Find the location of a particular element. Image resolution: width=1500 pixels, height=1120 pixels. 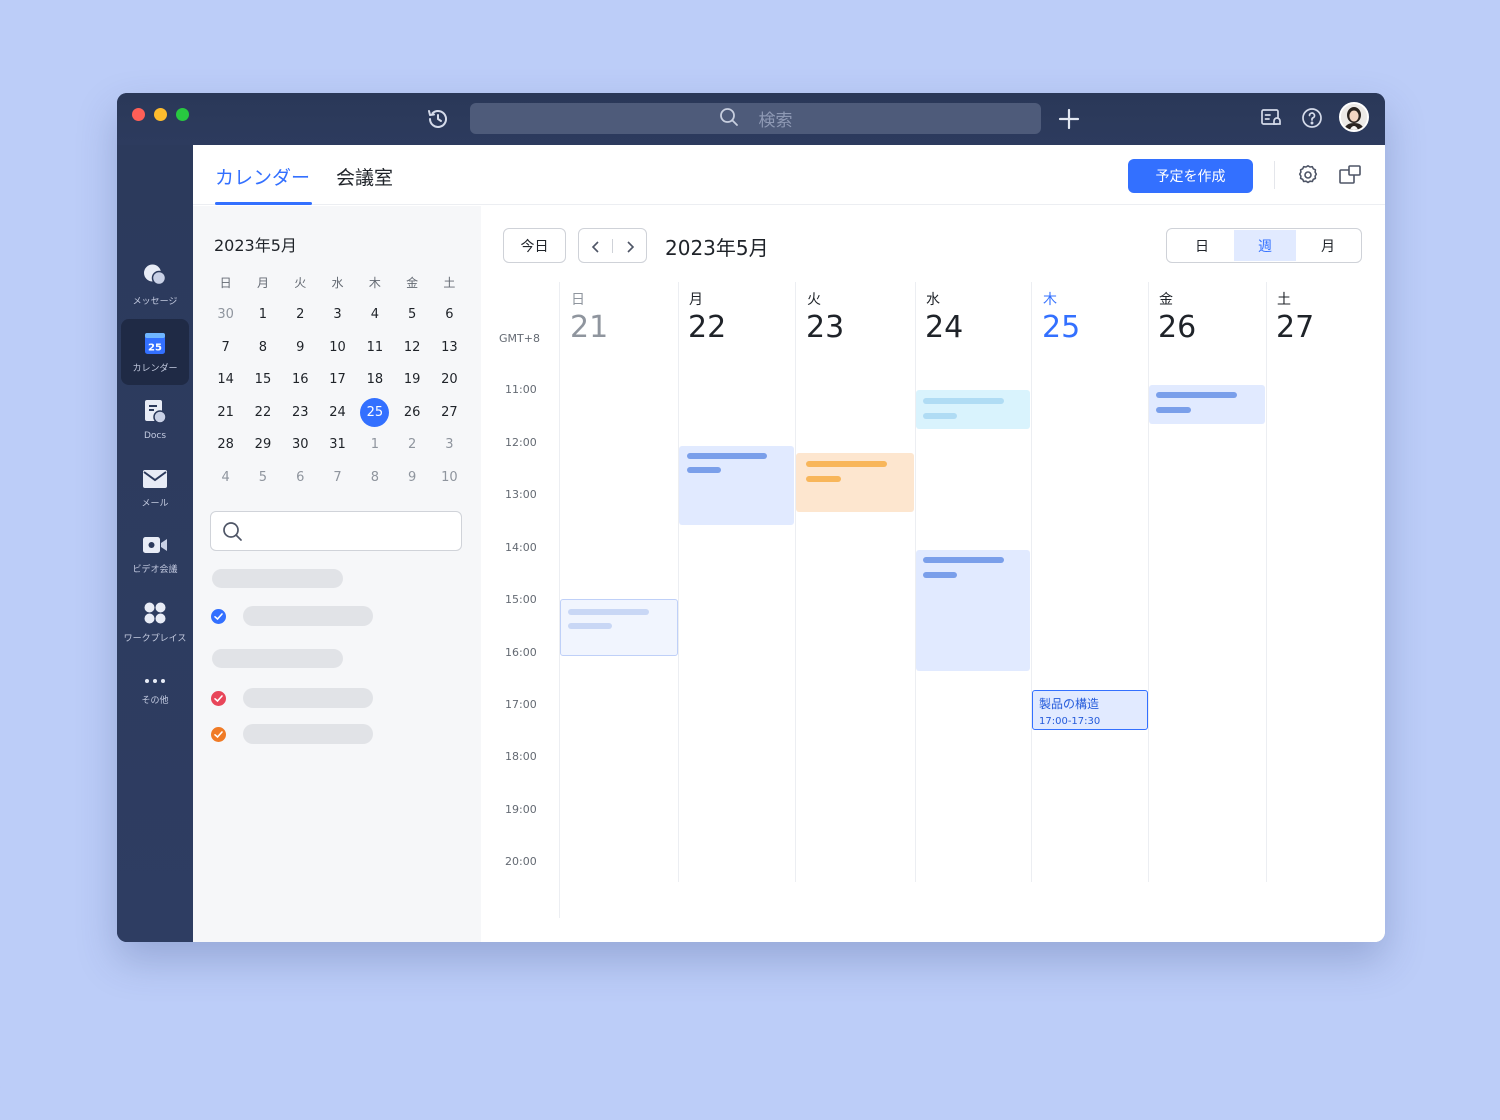

docs-icon is located at coordinates (155, 412).